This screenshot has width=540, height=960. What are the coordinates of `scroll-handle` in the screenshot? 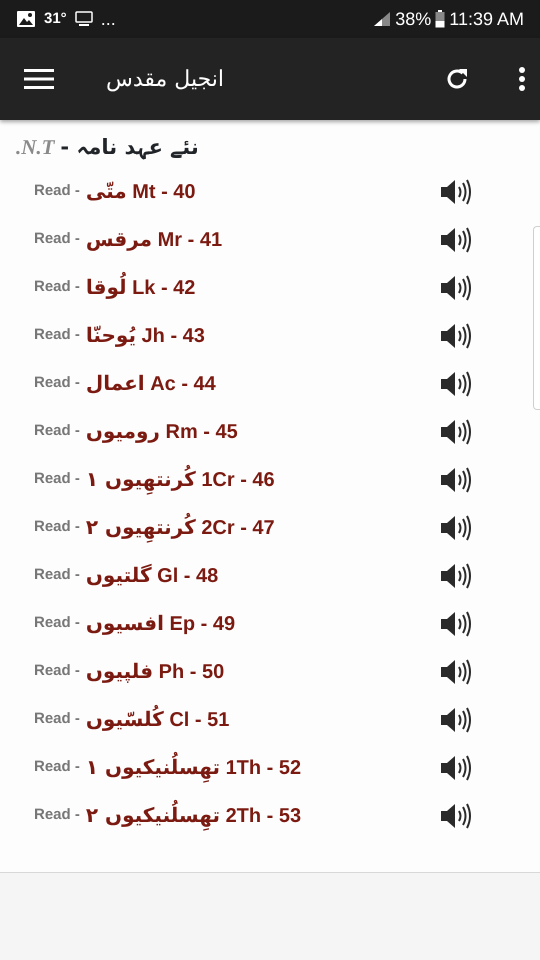 It's located at (536, 318).